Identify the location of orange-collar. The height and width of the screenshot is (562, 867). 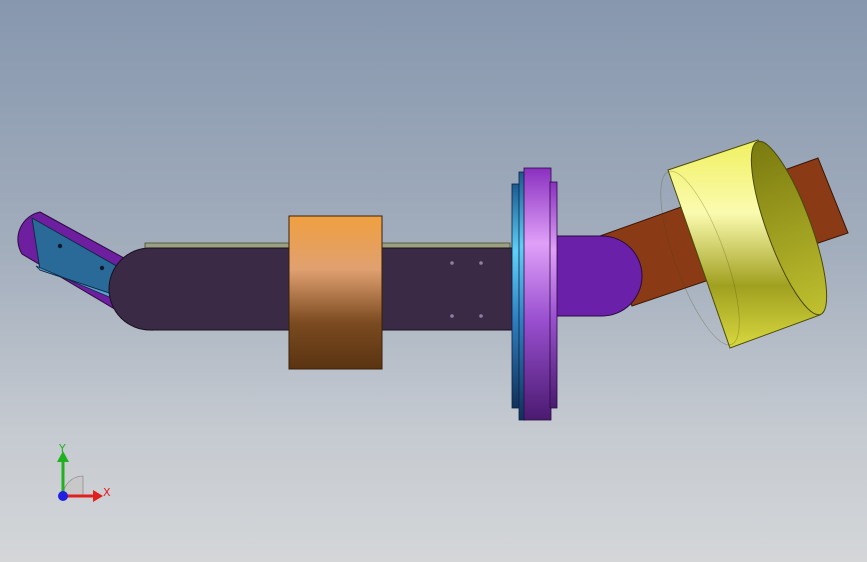
(335, 292).